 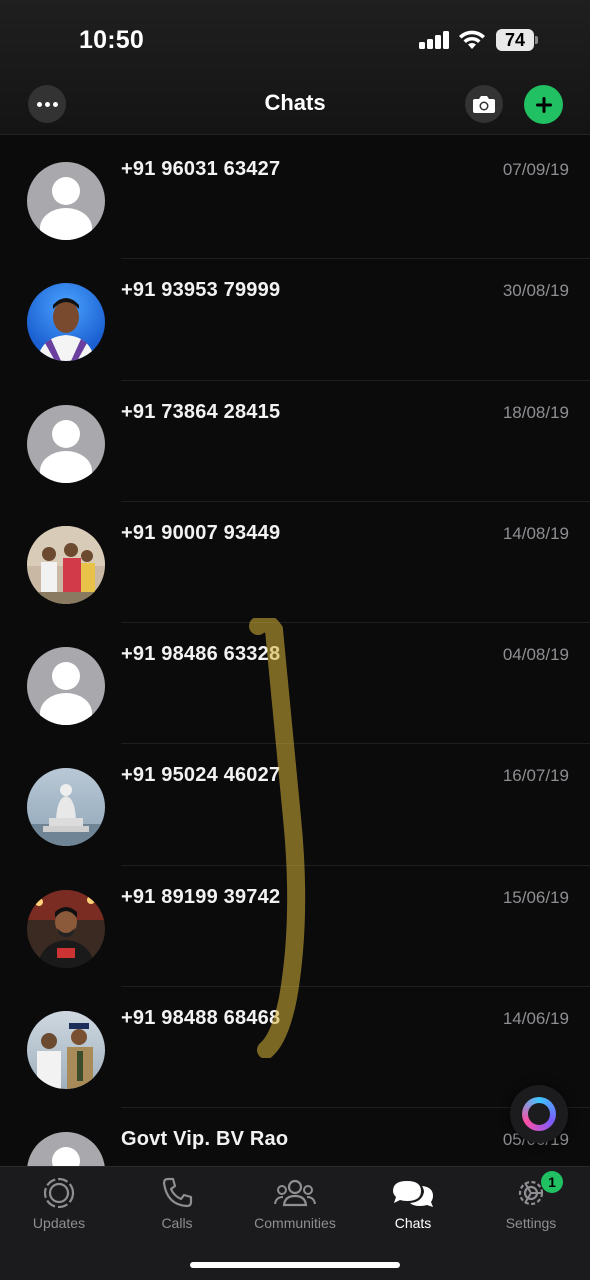 What do you see at coordinates (59, 1223) in the screenshot?
I see `tab-label: Updates` at bounding box center [59, 1223].